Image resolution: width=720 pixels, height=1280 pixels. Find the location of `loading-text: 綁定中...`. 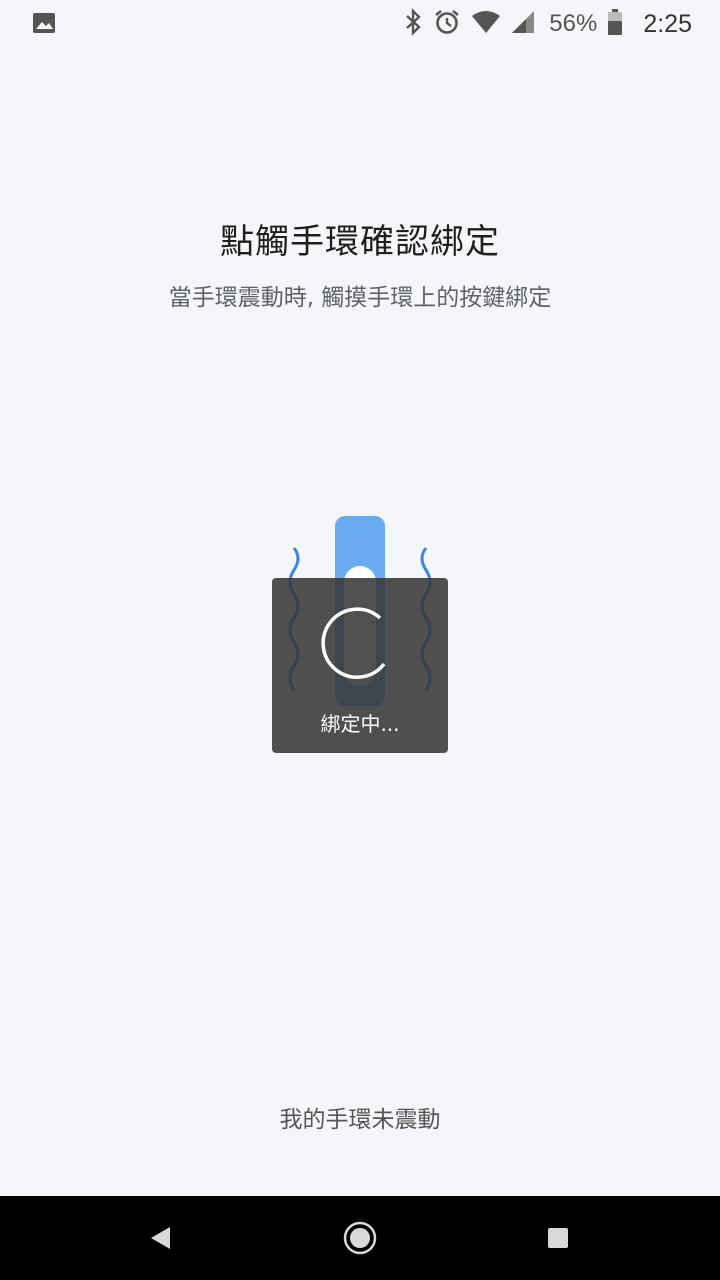

loading-text: 綁定中... is located at coordinates (360, 724).